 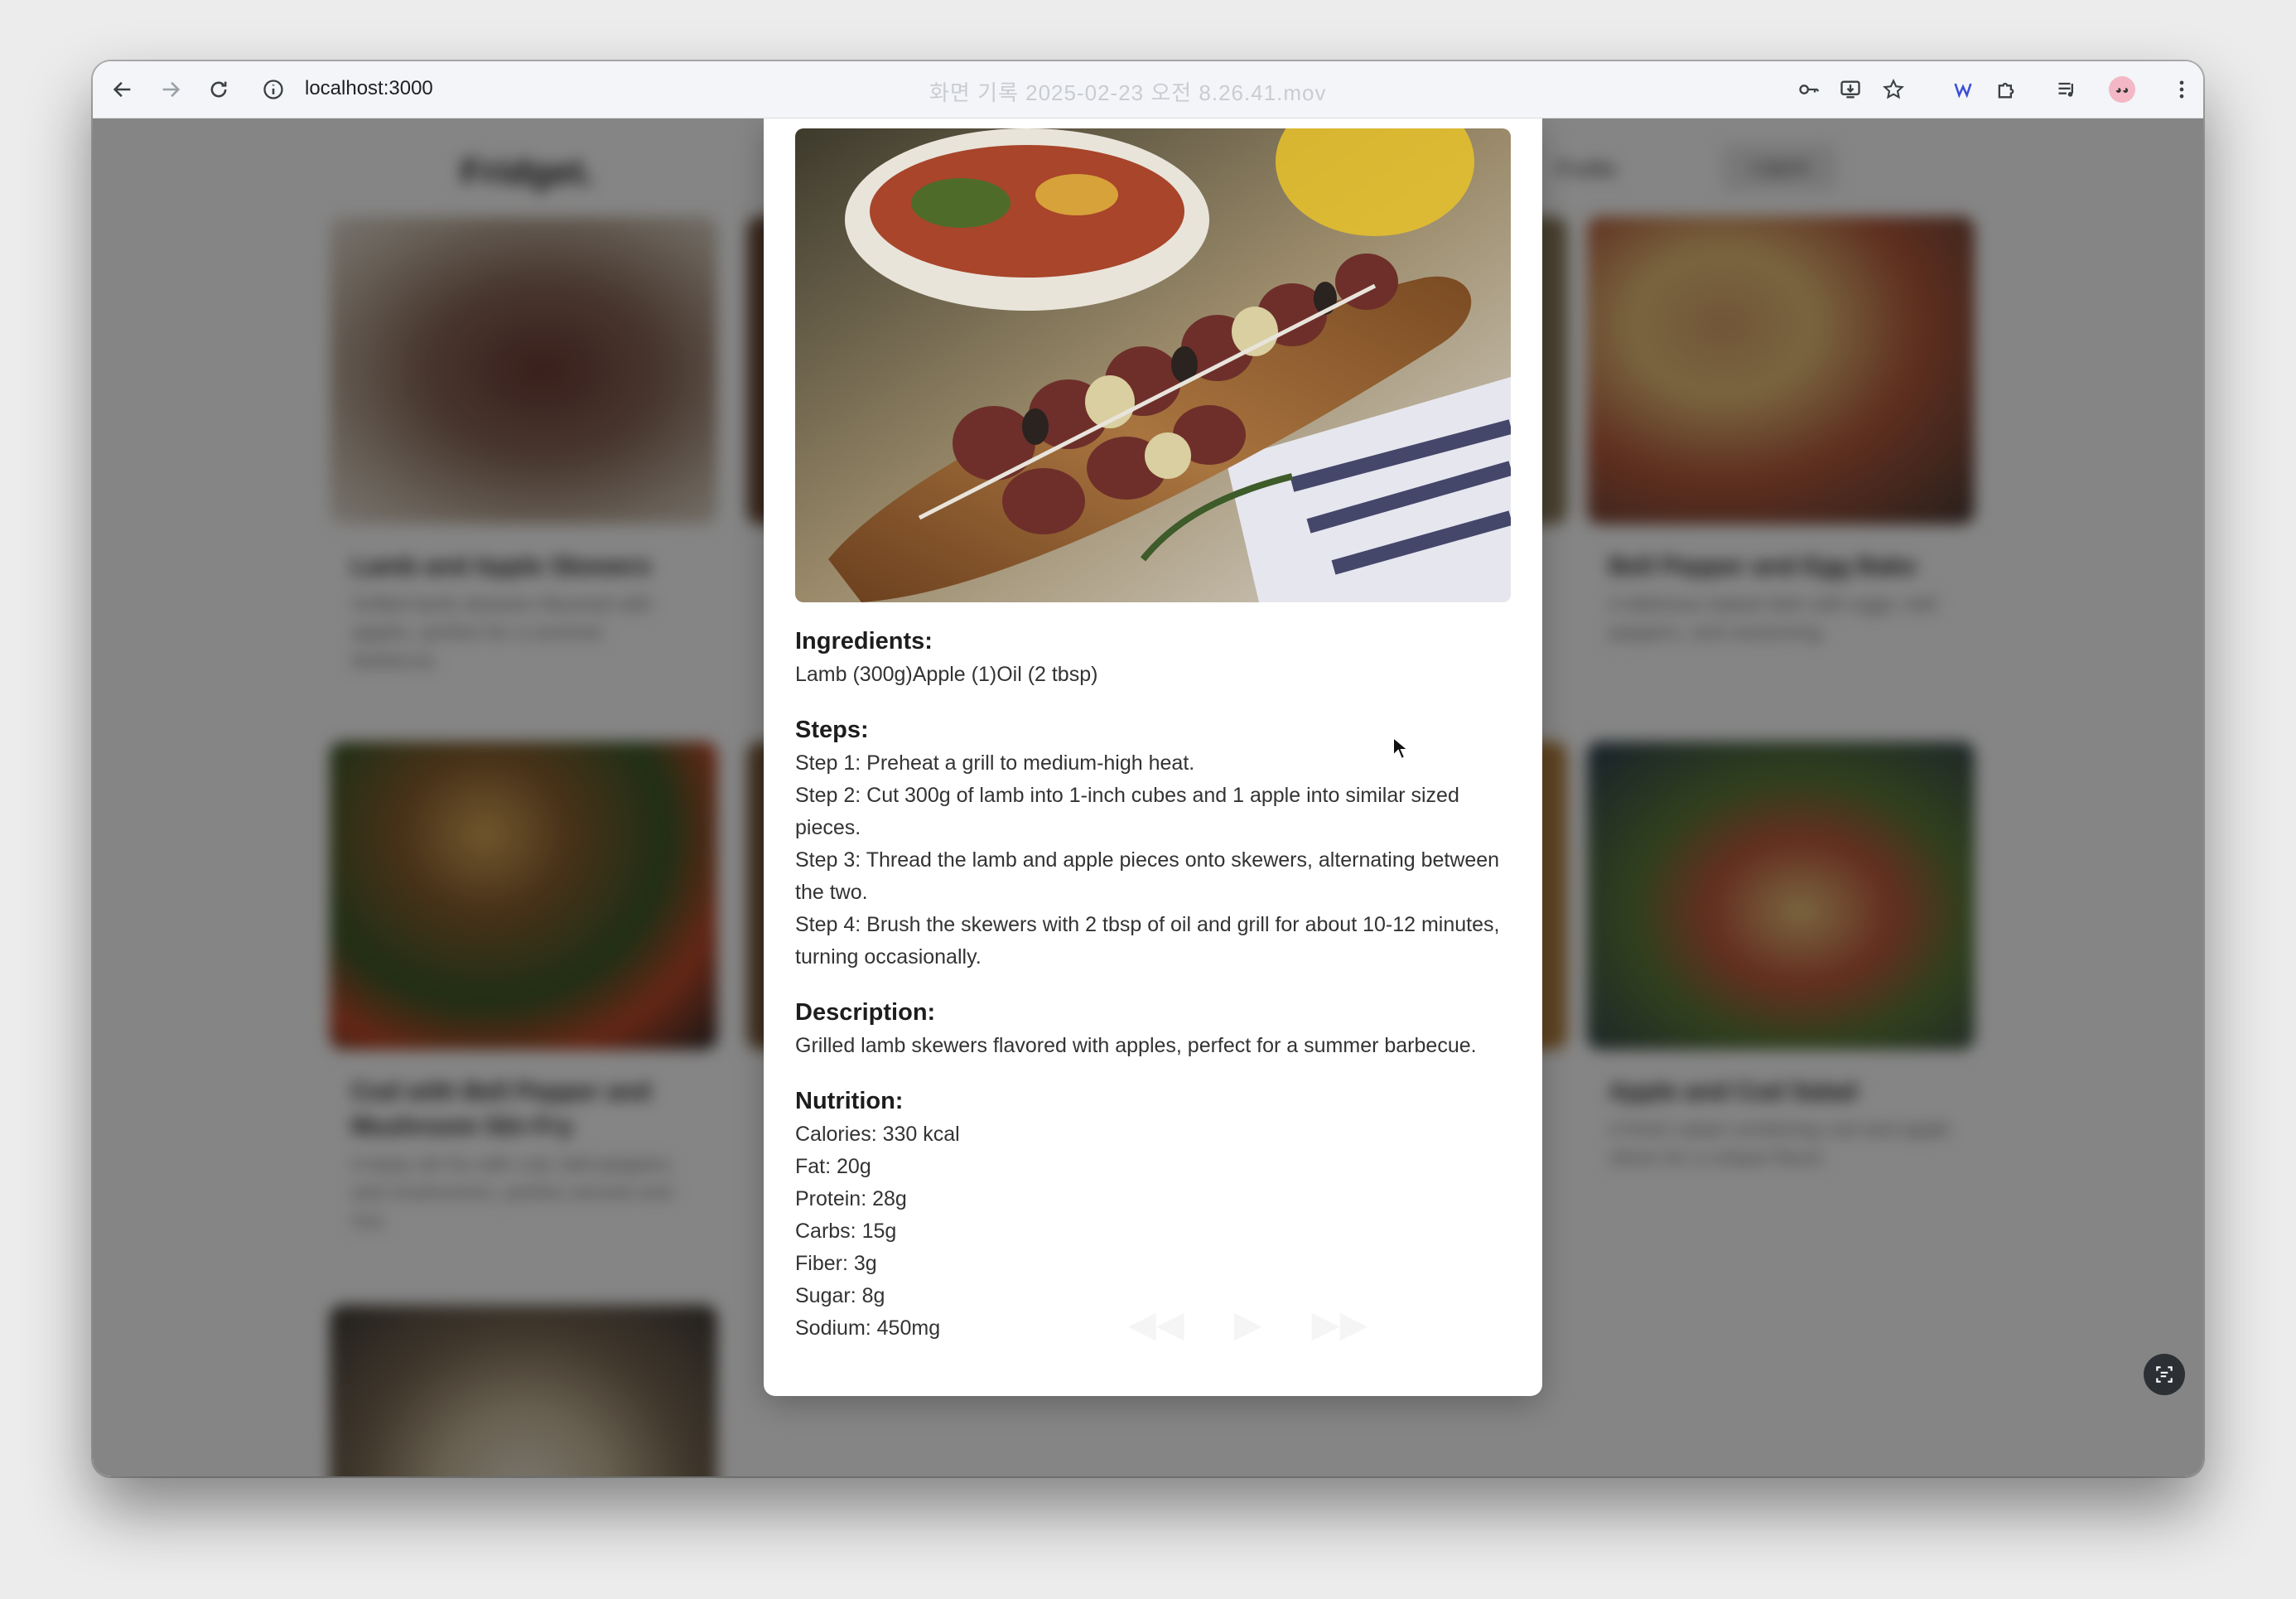 I want to click on recipe-image, so click(x=1153, y=365).